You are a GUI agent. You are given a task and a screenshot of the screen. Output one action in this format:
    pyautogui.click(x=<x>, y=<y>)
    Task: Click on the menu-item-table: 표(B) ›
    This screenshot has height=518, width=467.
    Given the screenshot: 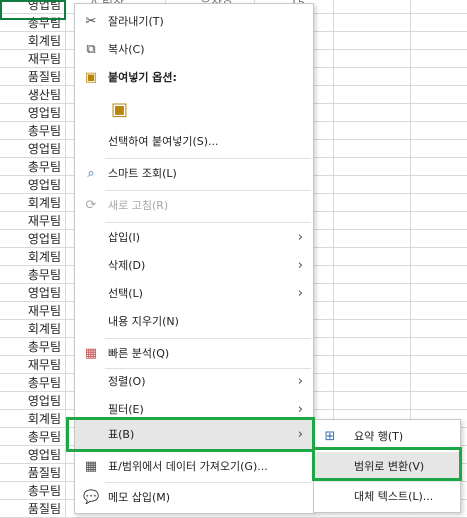 What is the action you would take?
    pyautogui.click(x=194, y=435)
    